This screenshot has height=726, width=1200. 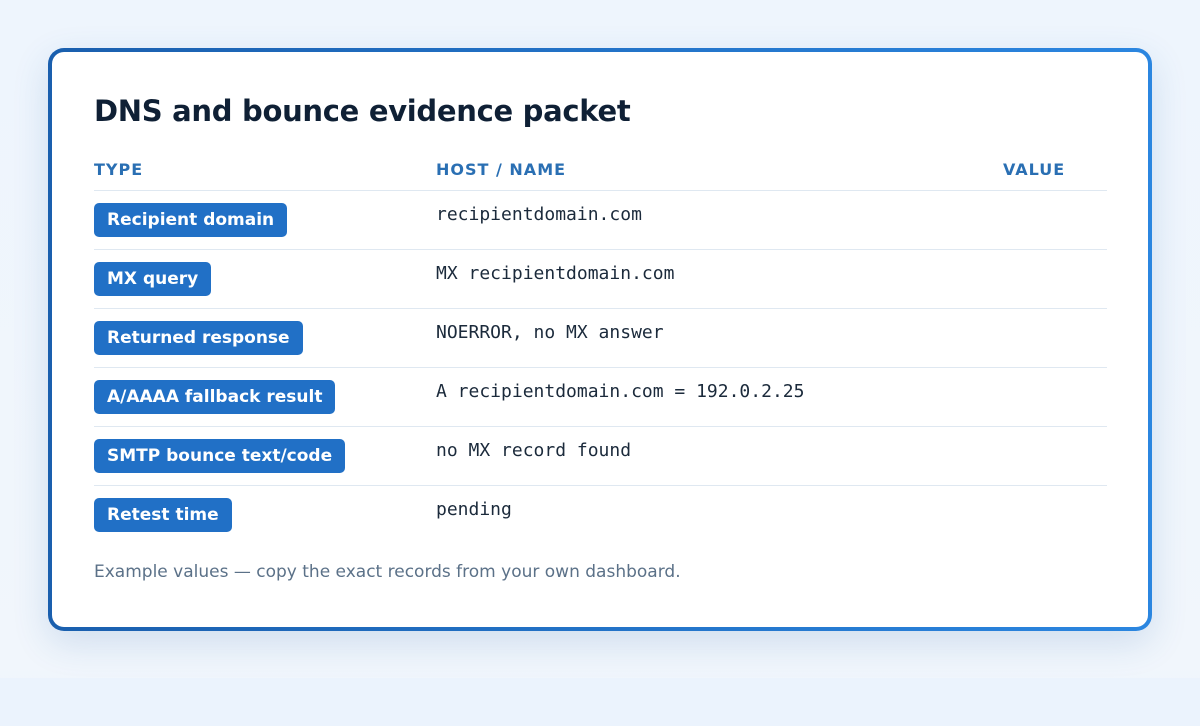 I want to click on type-badge: SMTP bounce text/code, so click(x=220, y=456).